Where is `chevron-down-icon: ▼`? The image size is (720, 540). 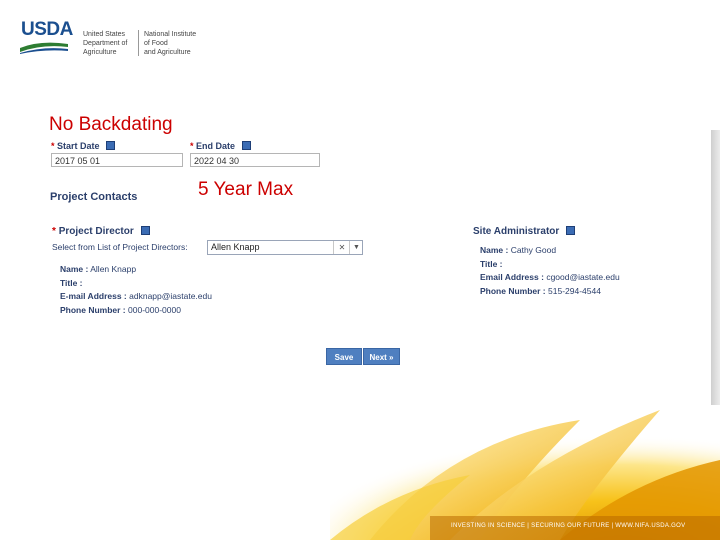 chevron-down-icon: ▼ is located at coordinates (356, 247).